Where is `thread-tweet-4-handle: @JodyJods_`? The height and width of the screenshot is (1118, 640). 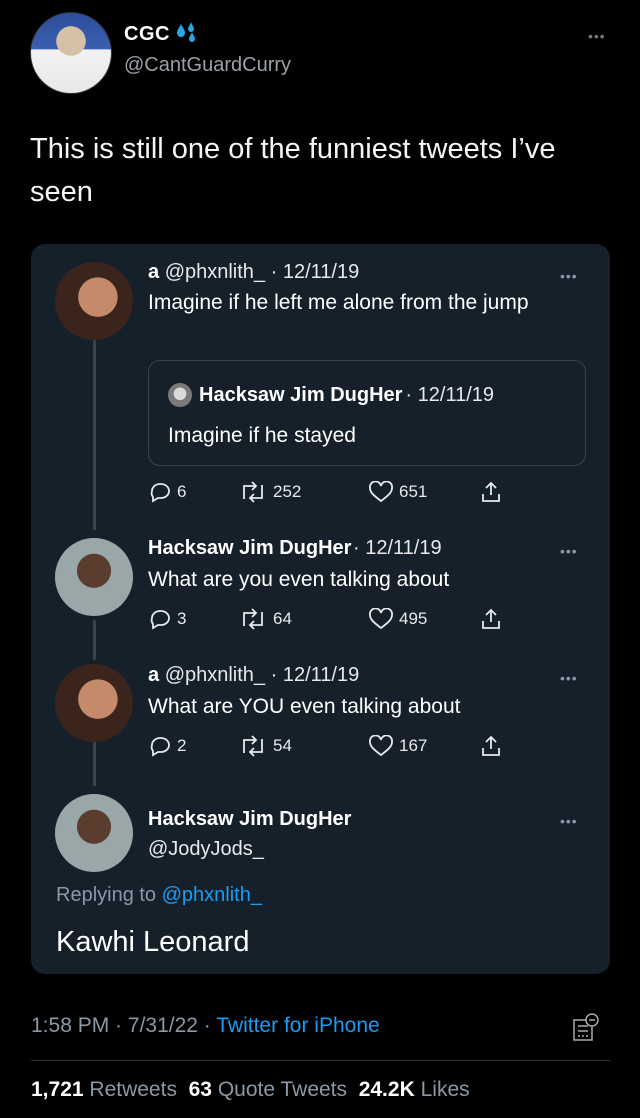 thread-tweet-4-handle: @JodyJods_ is located at coordinates (206, 849).